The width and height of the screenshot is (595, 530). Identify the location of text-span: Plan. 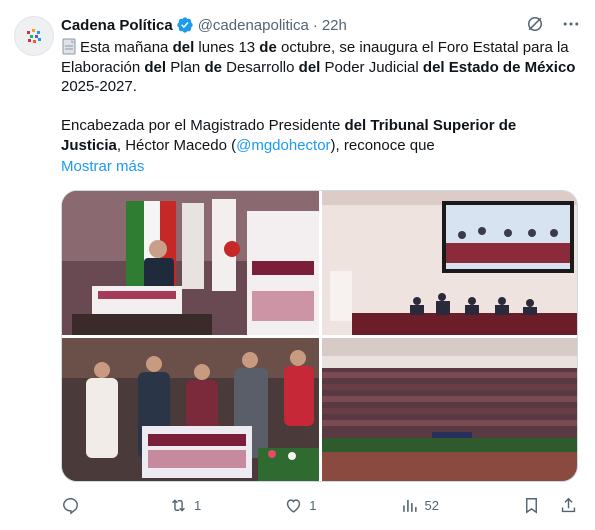
(185, 67).